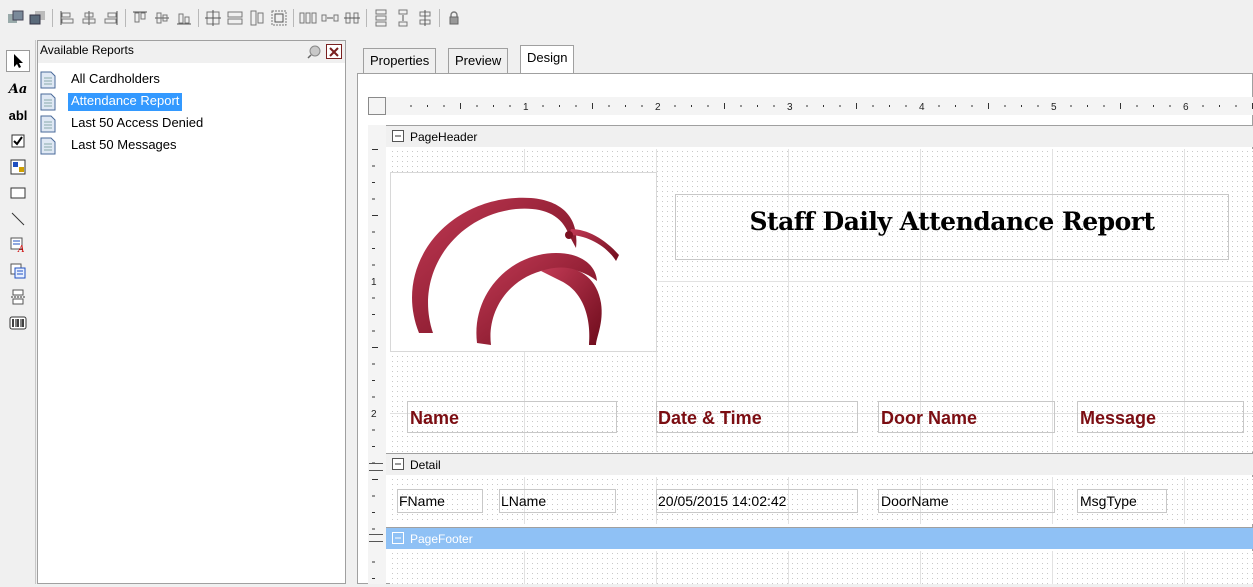 This screenshot has width=1253, height=587. I want to click on detail-field-lname: LName, so click(557, 501).